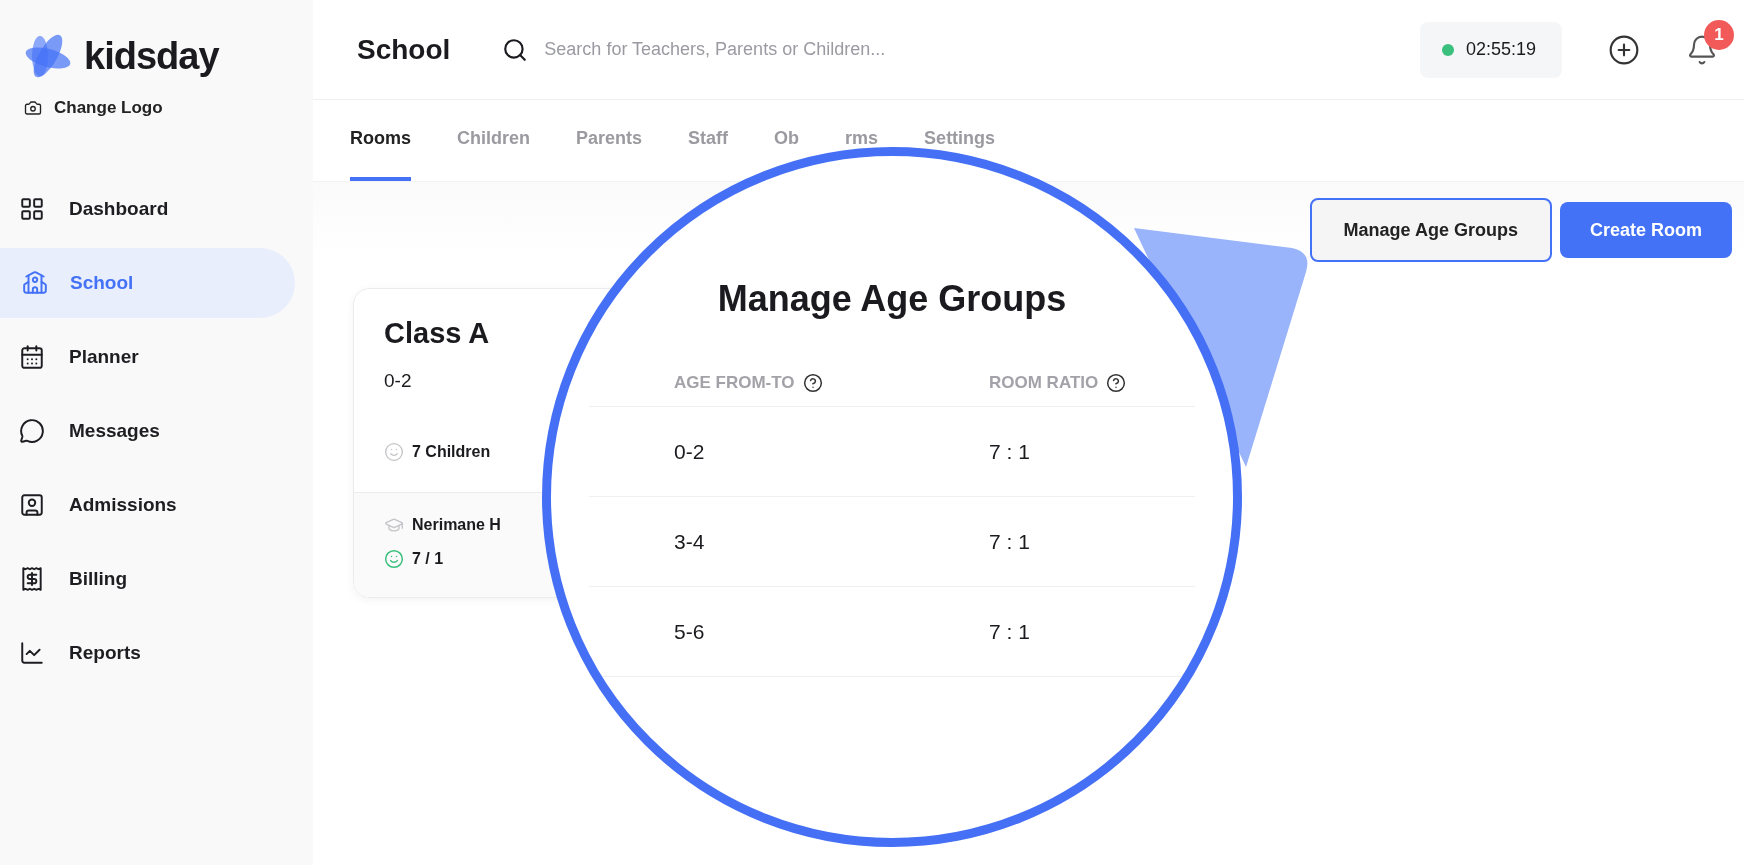 The image size is (1744, 865). Describe the element at coordinates (689, 631) in the screenshot. I see `table-cell: 5-6` at that location.